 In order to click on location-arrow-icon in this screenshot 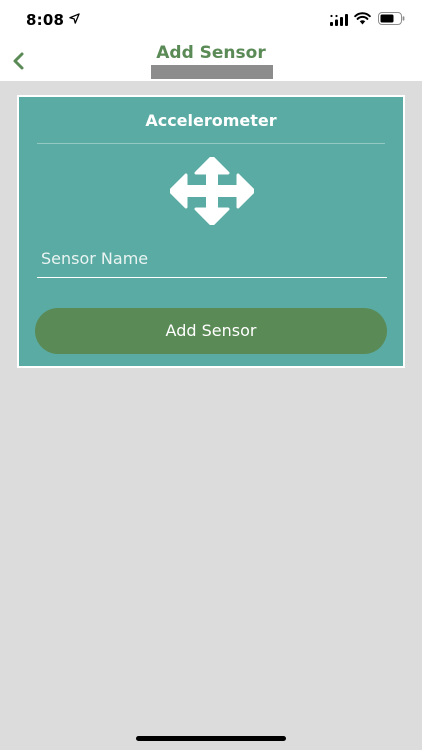, I will do `click(74, 18)`.